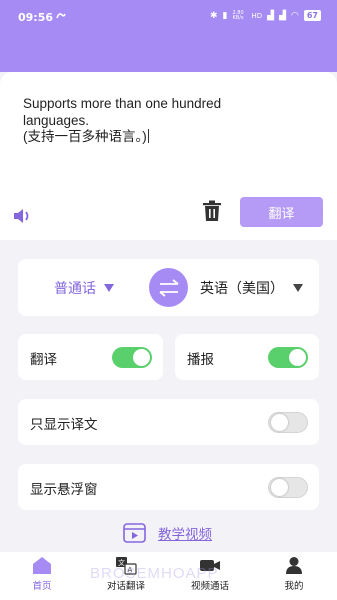 This screenshot has height=600, width=337. Describe the element at coordinates (238, 15) in the screenshot. I see `network-speed: 2.80 KB/s` at that location.